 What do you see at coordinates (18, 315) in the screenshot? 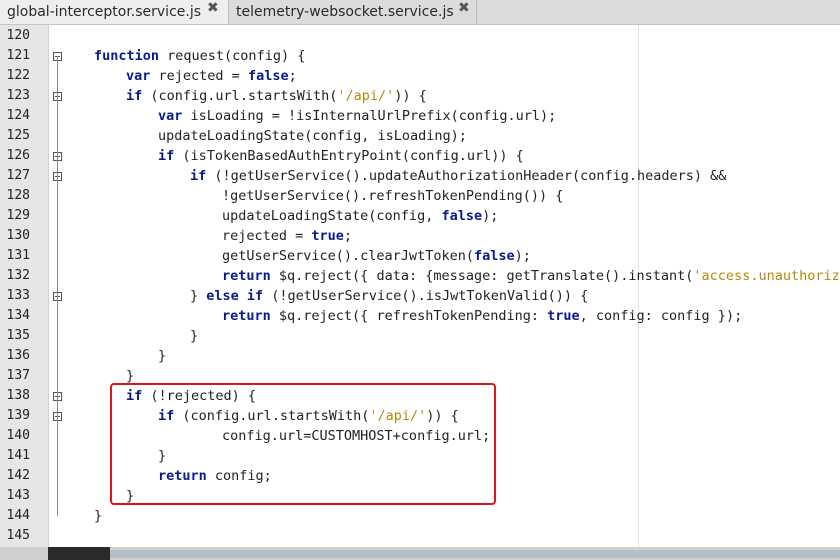
I see `line-number: 134` at bounding box center [18, 315].